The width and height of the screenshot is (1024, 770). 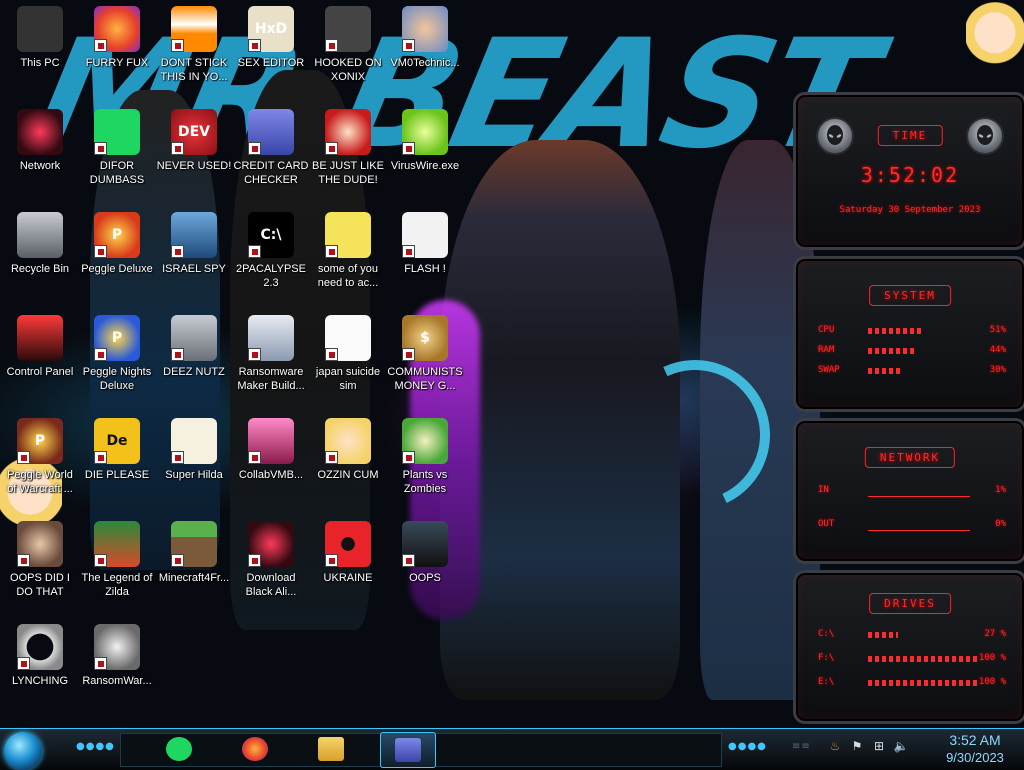 What do you see at coordinates (992, 682) in the screenshot?
I see `row-value: 100 %` at bounding box center [992, 682].